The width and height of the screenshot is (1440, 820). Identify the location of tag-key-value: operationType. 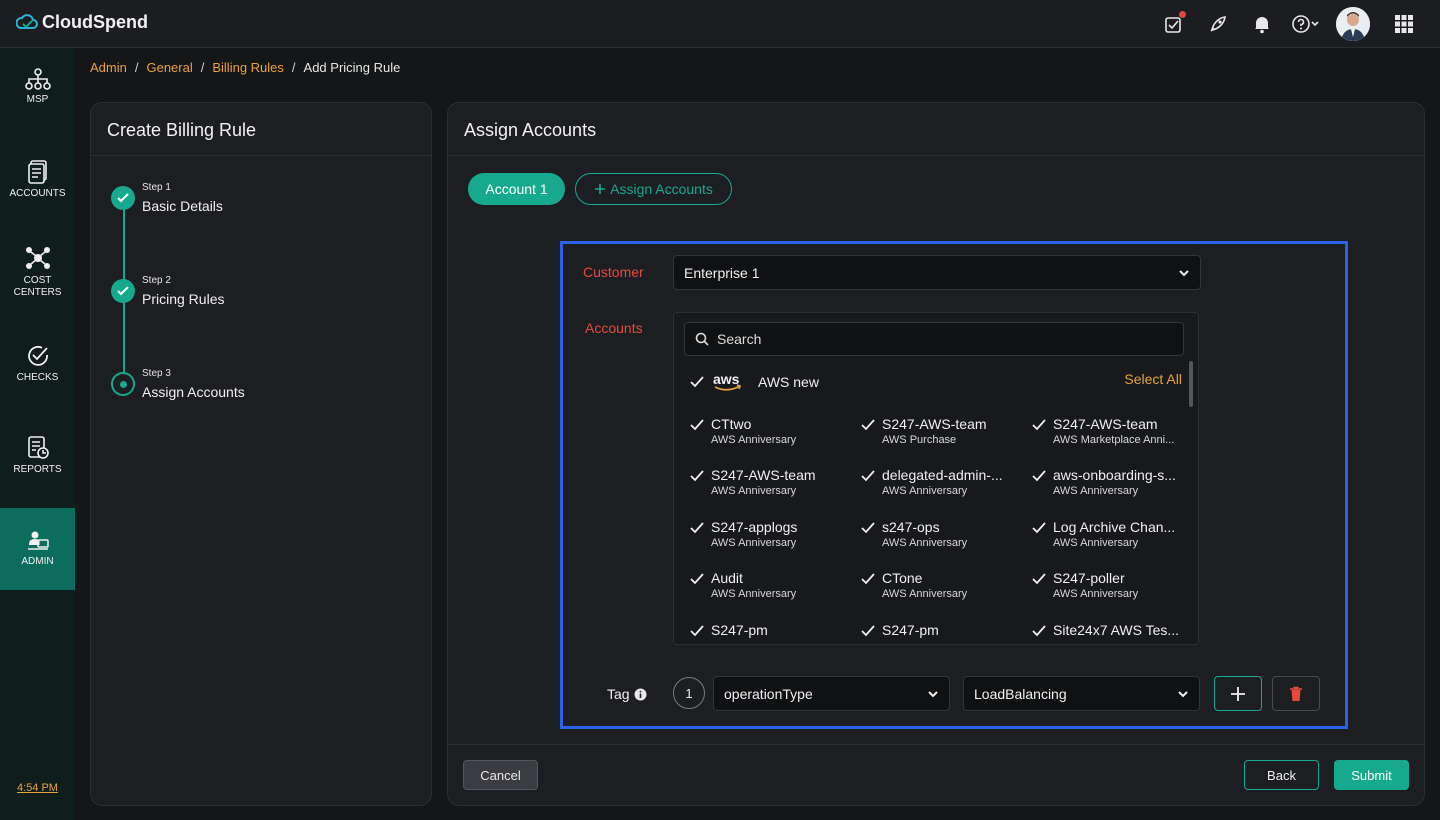
(768, 693).